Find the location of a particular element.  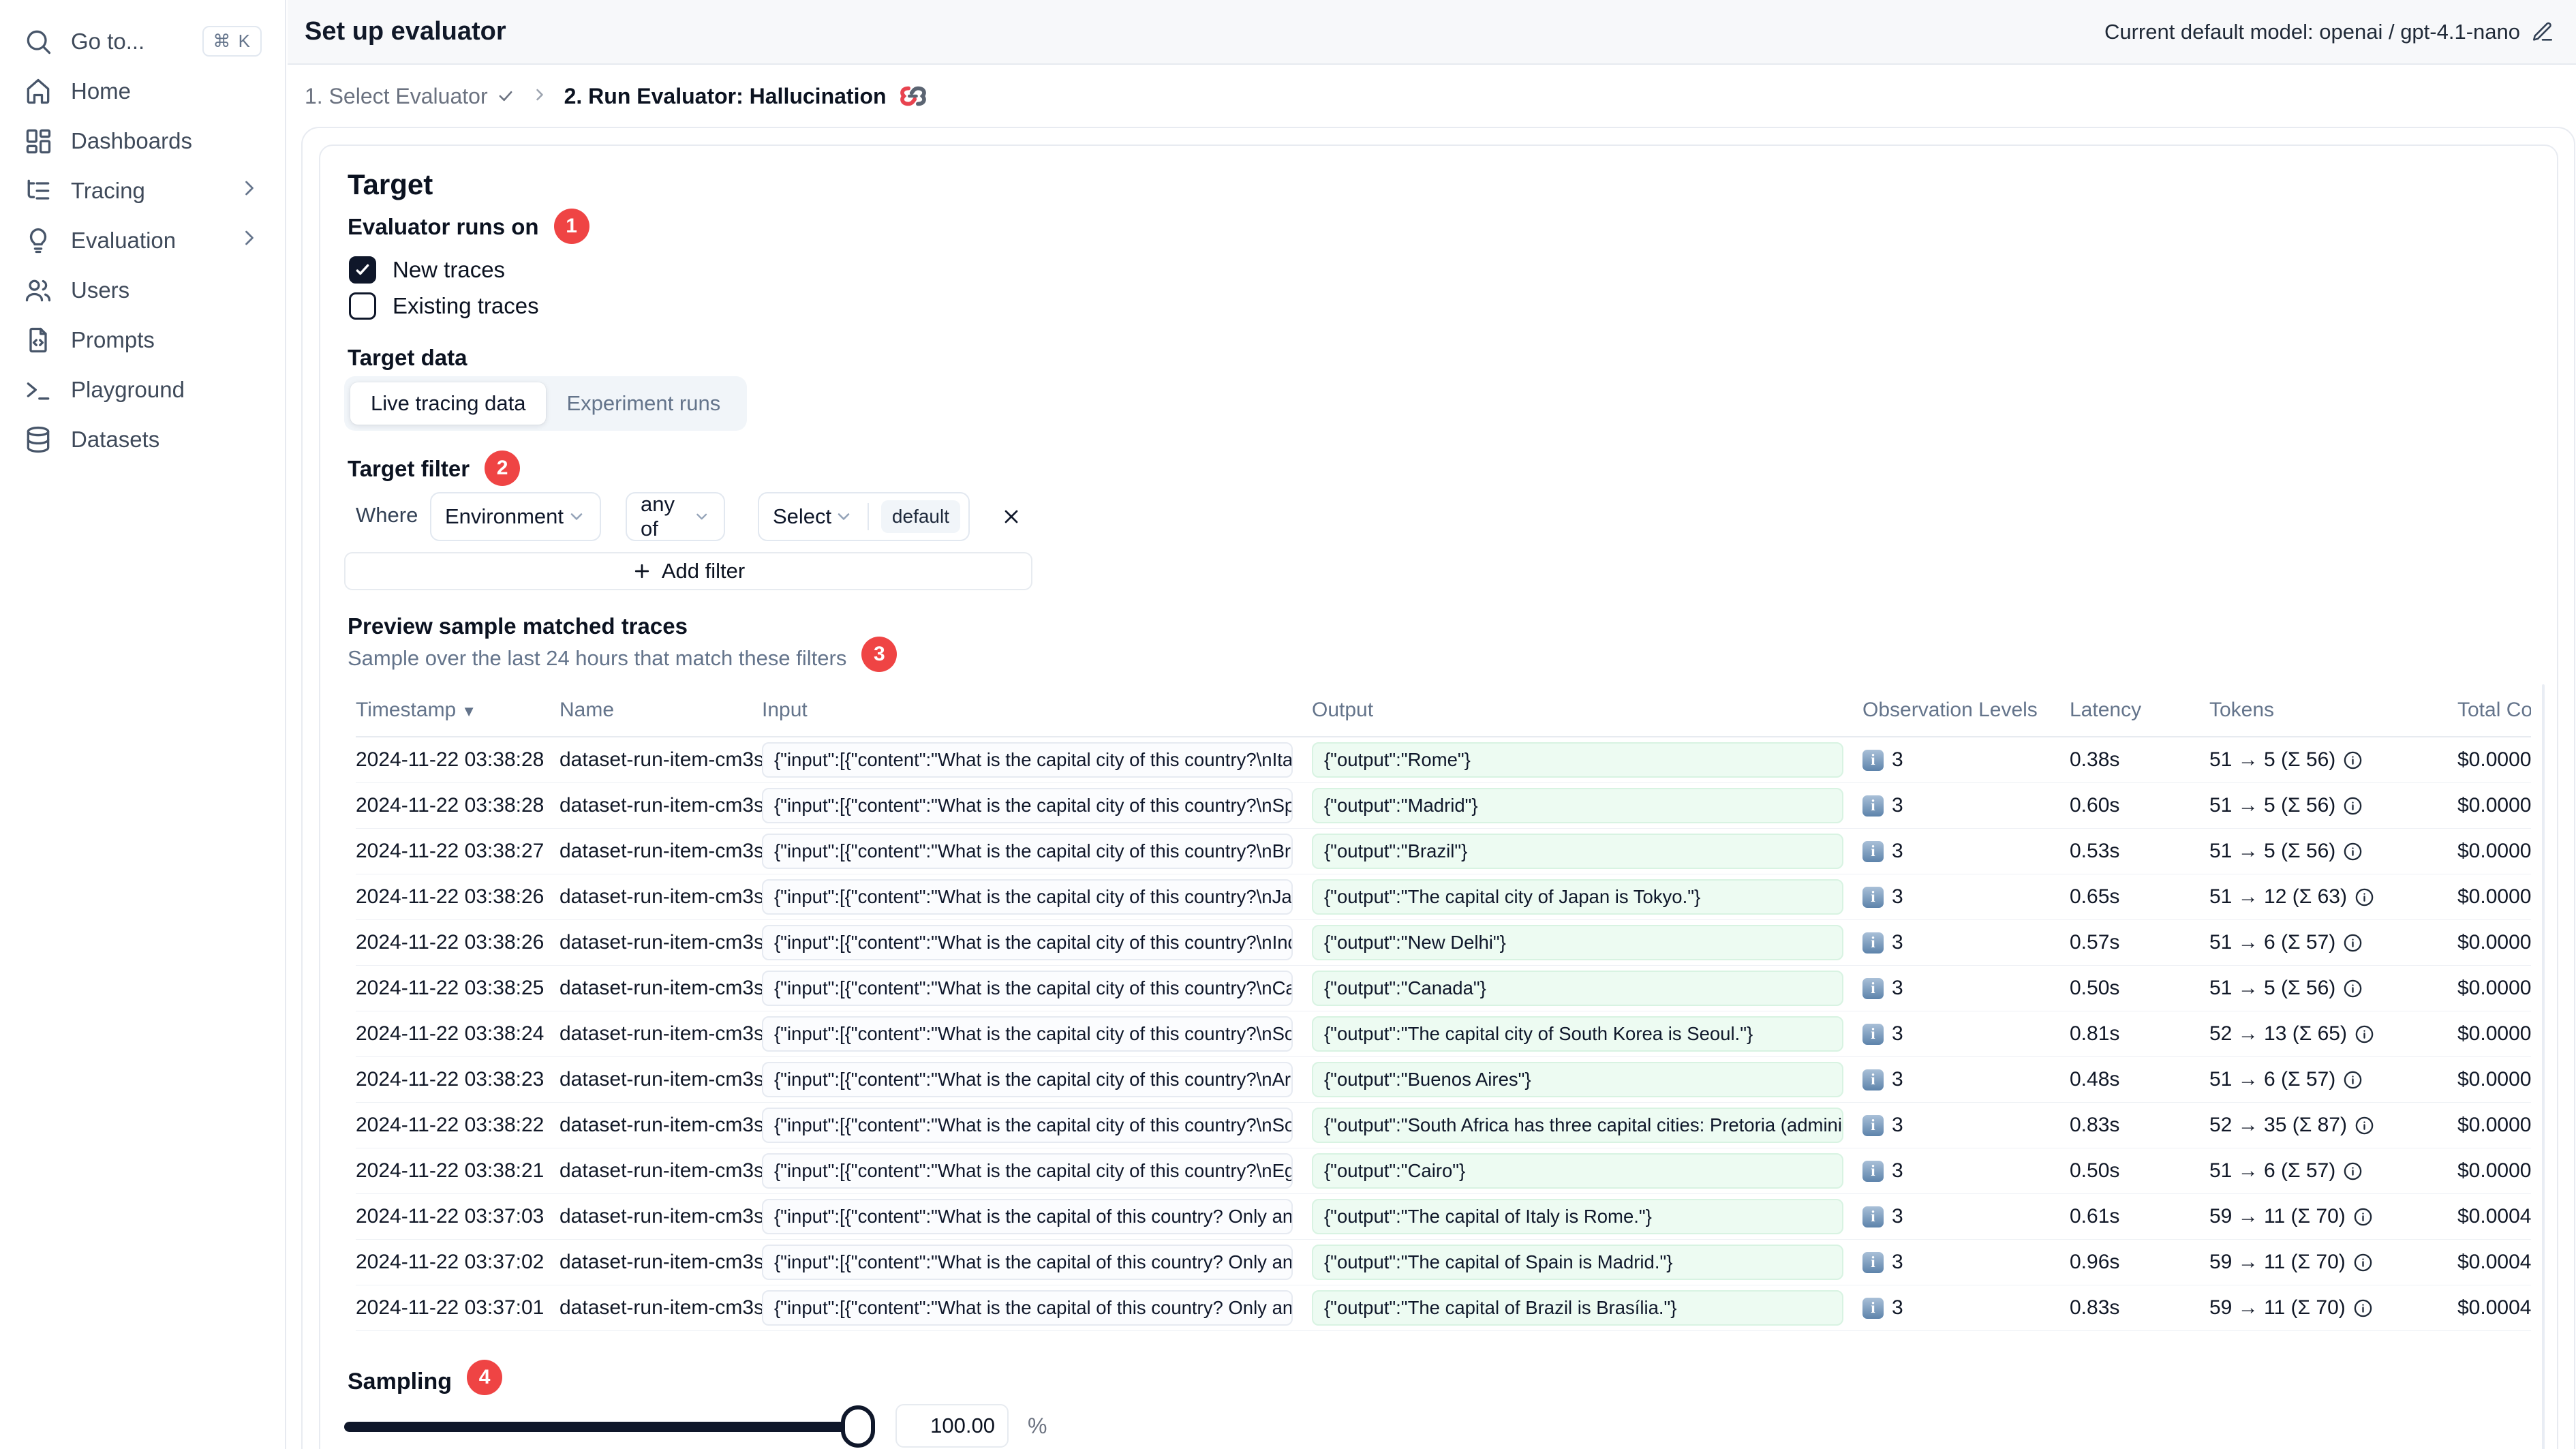

goto-search: Go to... ⌘ K is located at coordinates (142, 41).